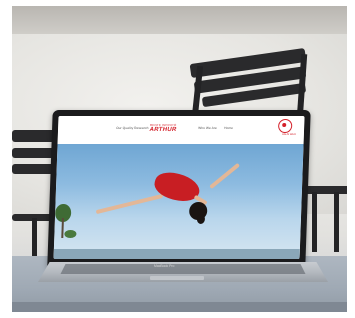 The image size is (355, 318). Describe the element at coordinates (228, 128) in the screenshot. I see `nav-link-home: Home` at that location.